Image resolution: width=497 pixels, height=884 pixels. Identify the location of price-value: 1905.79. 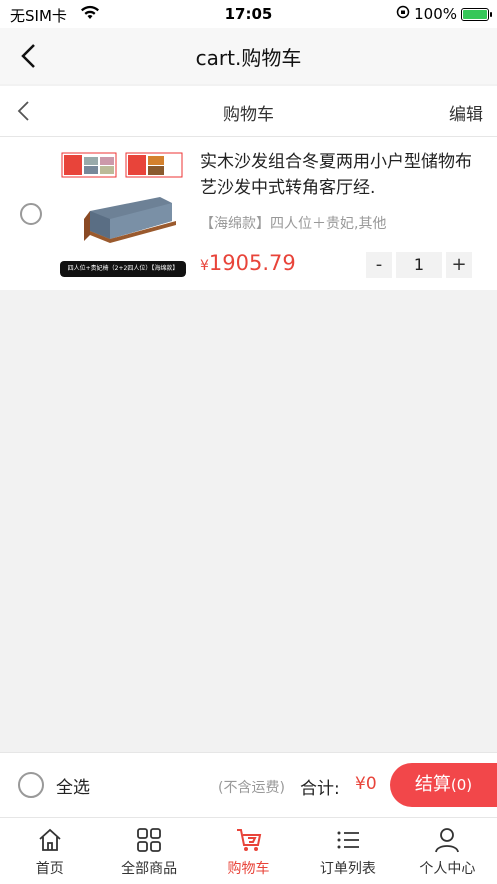
(252, 263).